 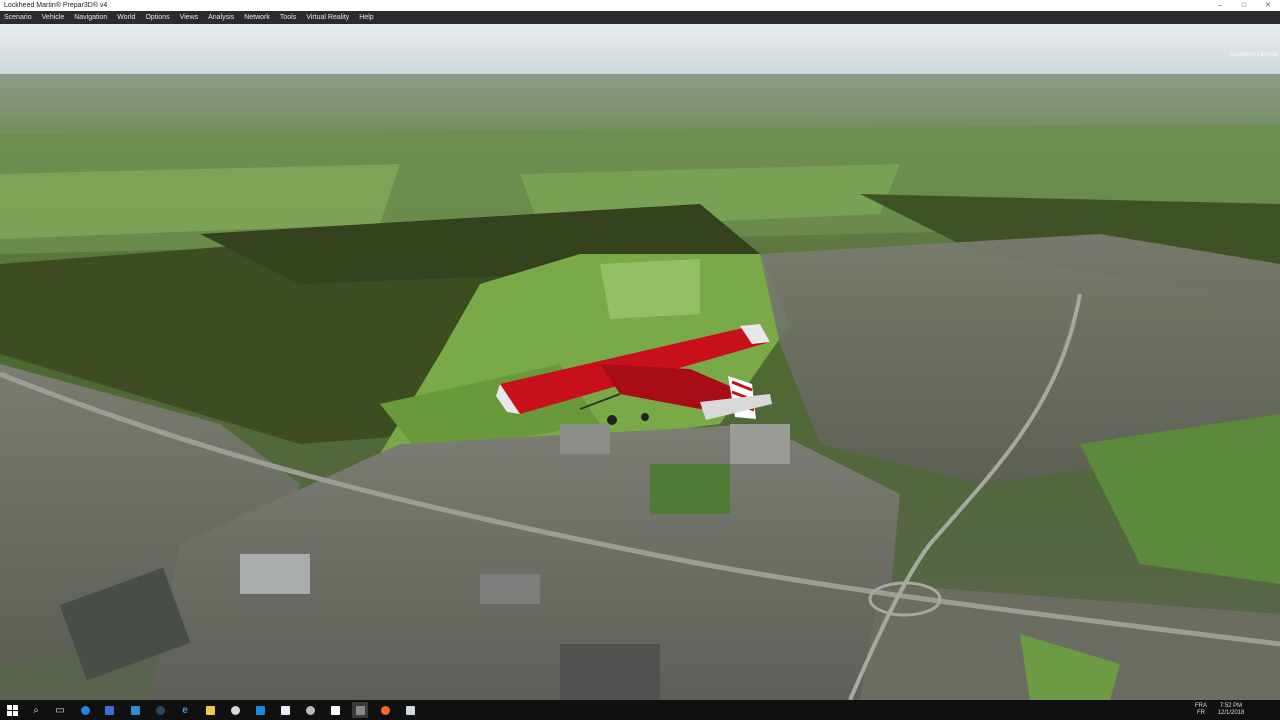 What do you see at coordinates (328, 17) in the screenshot?
I see `menu-virtual-reality: Virtual Reality` at bounding box center [328, 17].